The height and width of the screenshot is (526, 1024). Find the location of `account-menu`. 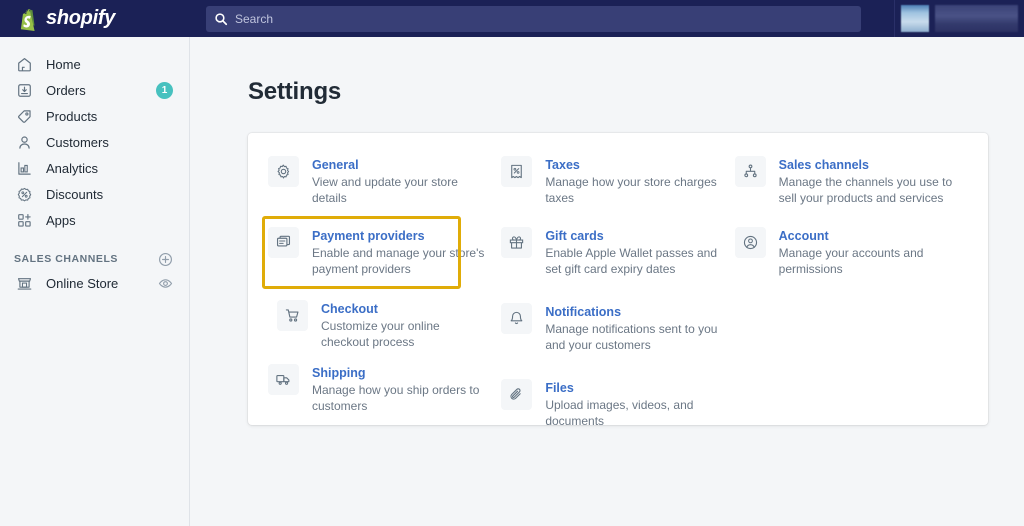

account-menu is located at coordinates (959, 18).